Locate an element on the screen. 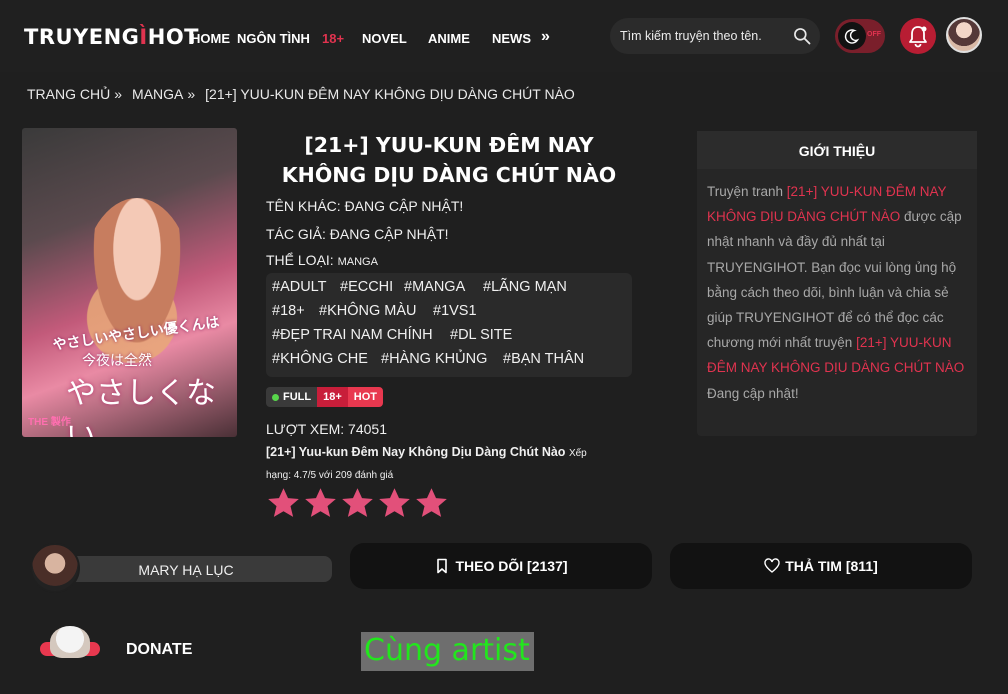 Image resolution: width=1008 pixels, height=694 pixels. search-input is located at coordinates (696, 36).